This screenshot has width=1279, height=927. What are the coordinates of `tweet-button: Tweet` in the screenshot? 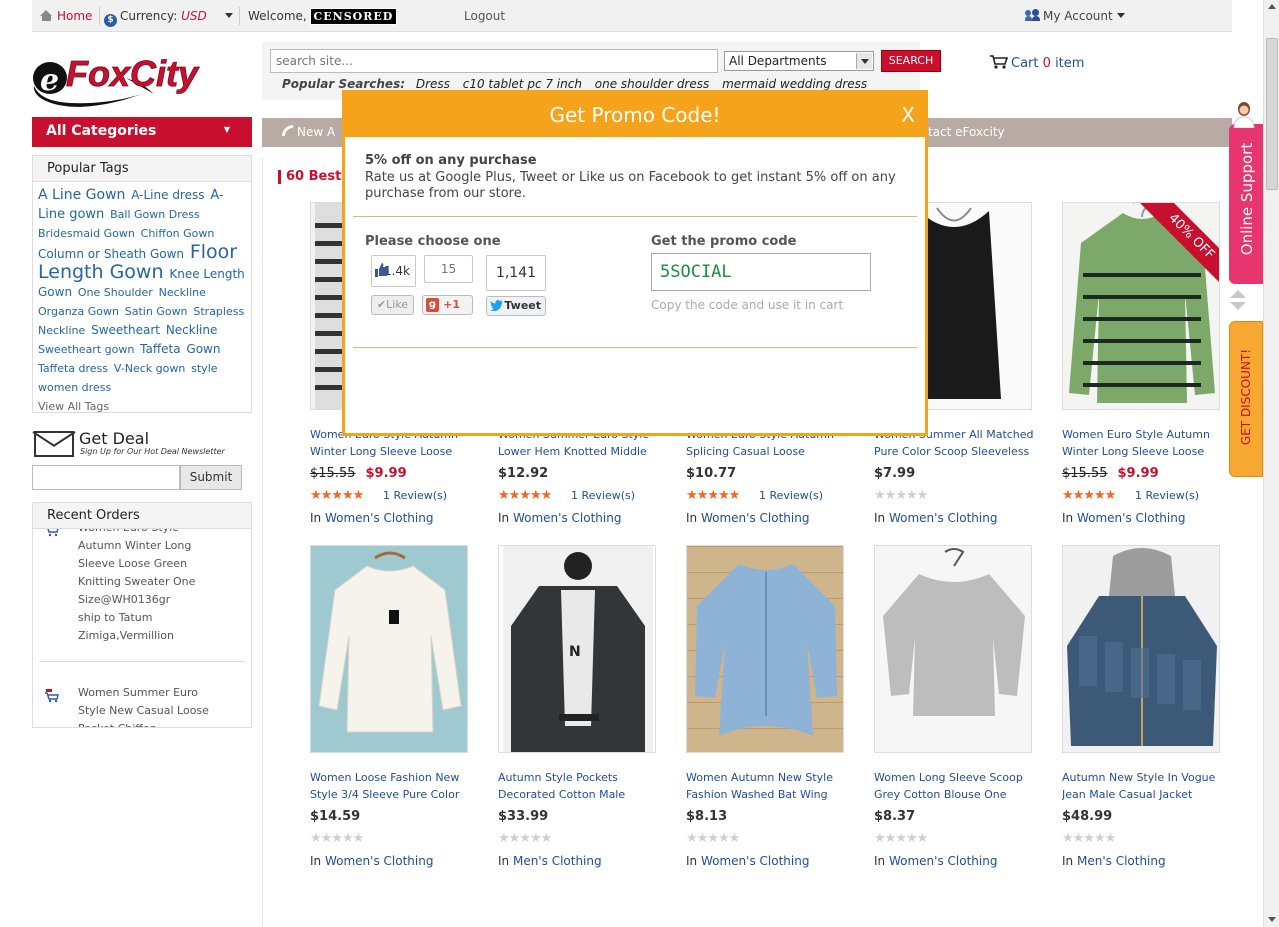 It's located at (516, 306).